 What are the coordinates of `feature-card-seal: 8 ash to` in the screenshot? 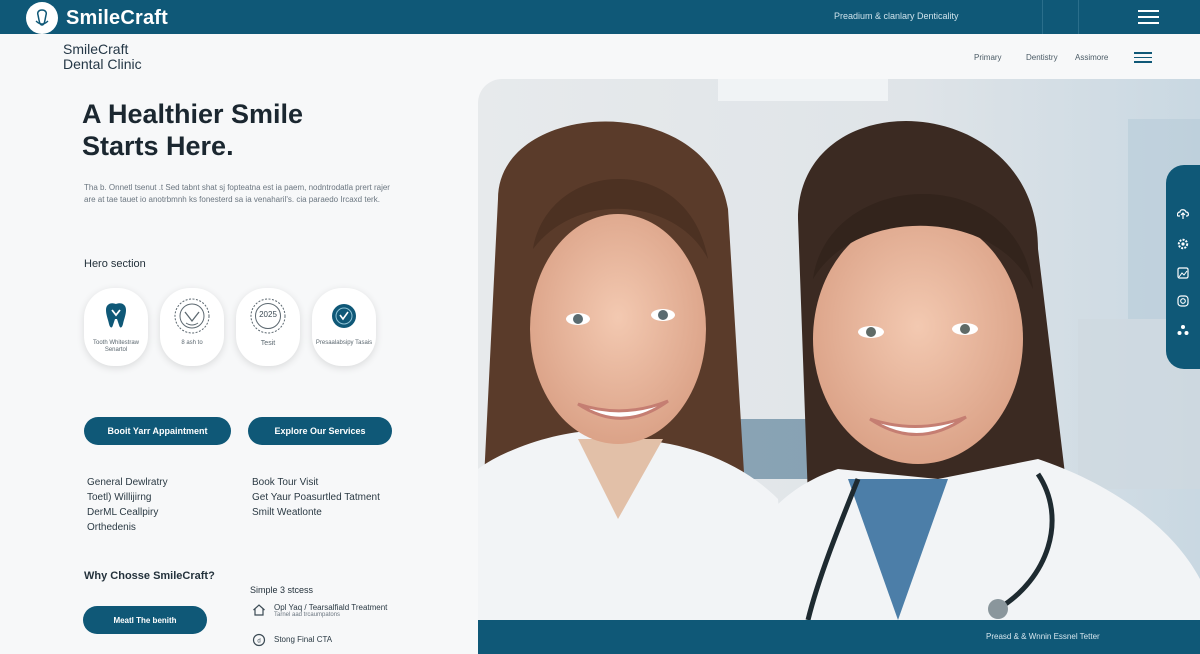 It's located at (192, 327).